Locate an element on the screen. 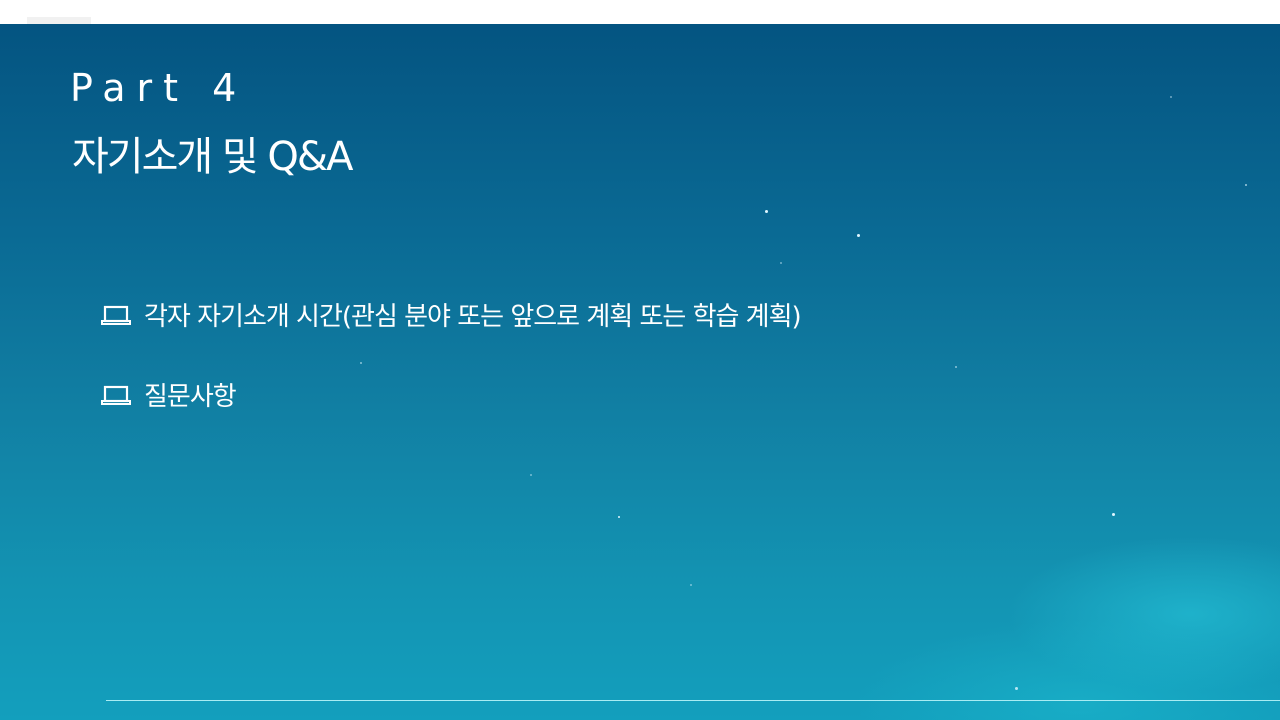 Image resolution: width=1280 pixels, height=720 pixels. bullet-text: 질문사항 is located at coordinates (190, 397).